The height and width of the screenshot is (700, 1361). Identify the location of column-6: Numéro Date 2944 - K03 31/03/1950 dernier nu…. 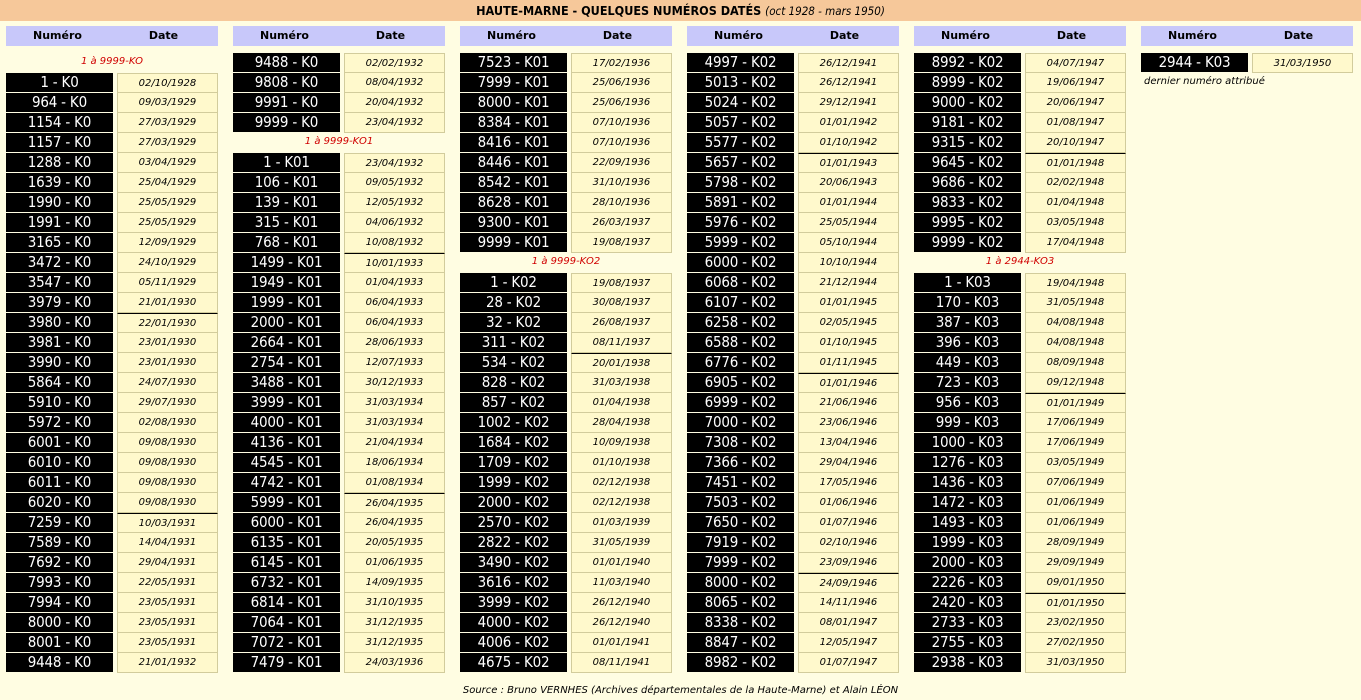
(1247, 56).